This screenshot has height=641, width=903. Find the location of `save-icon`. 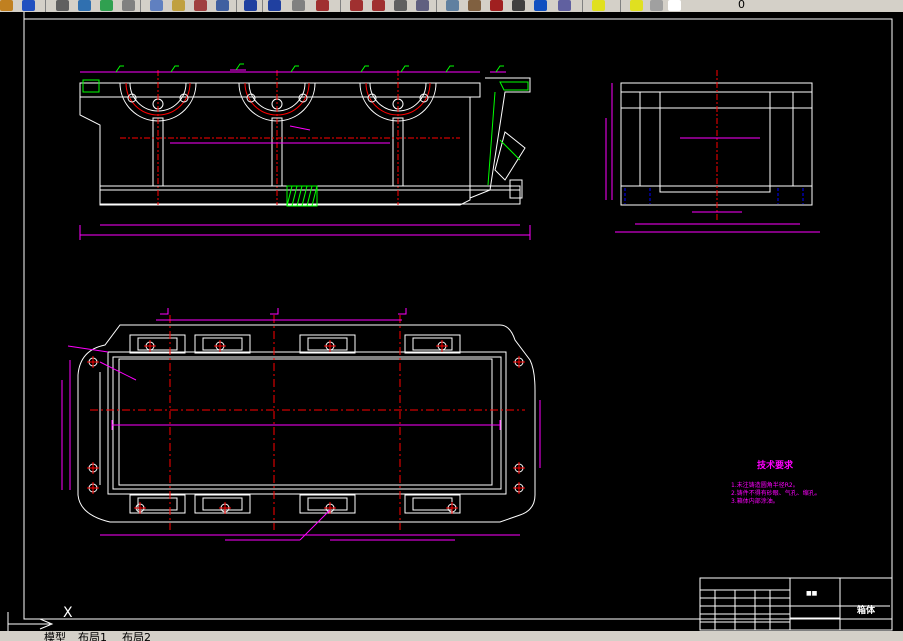

save-icon is located at coordinates (28, 5).